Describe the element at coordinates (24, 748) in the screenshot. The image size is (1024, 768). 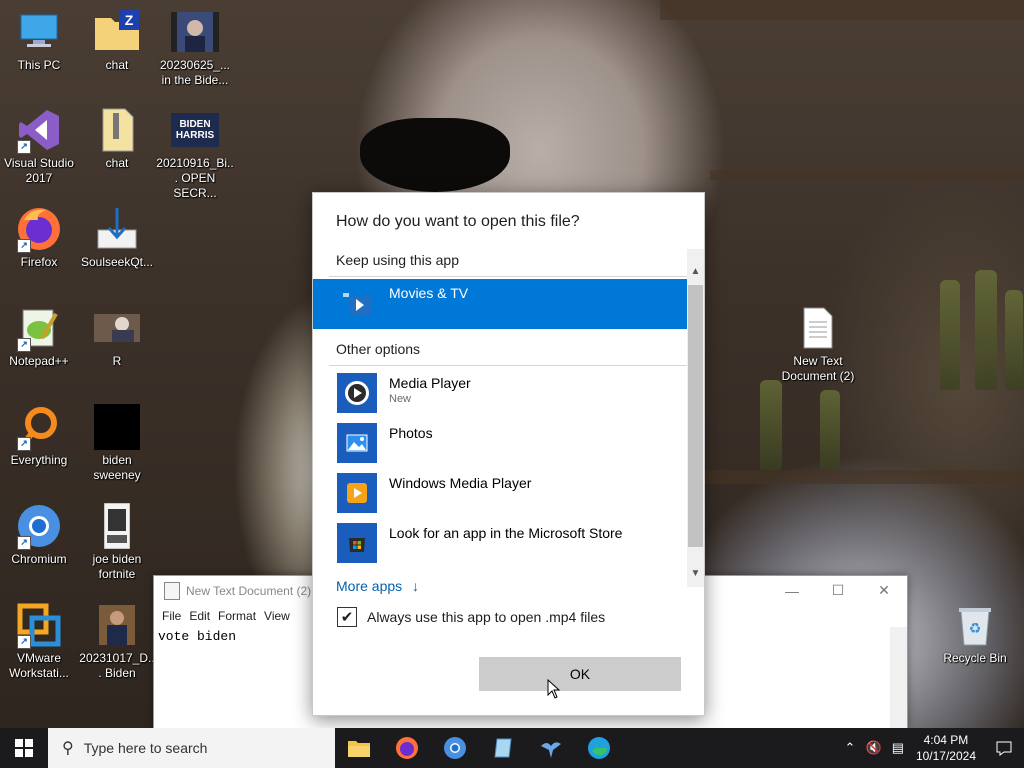
I see `start-button` at that location.